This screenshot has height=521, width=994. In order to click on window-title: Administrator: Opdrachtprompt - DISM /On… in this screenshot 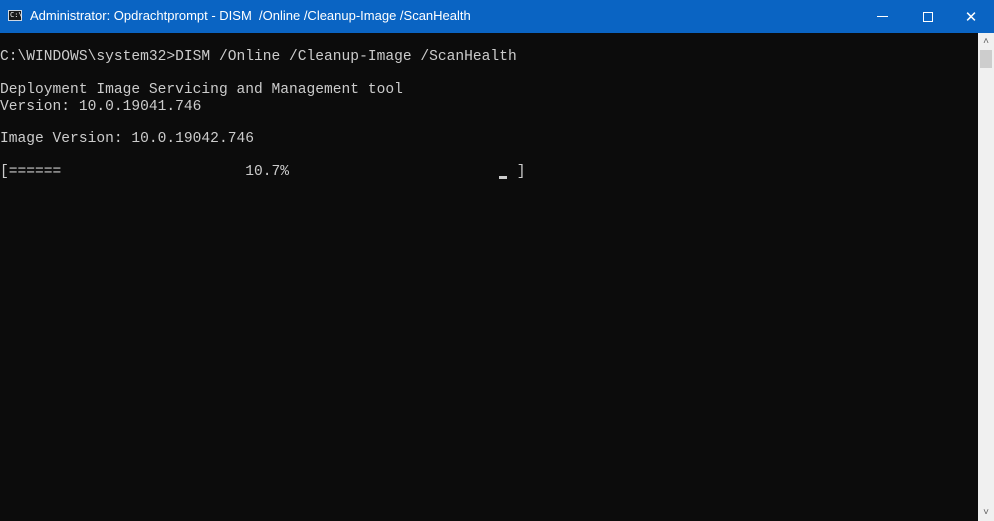, I will do `click(250, 15)`.